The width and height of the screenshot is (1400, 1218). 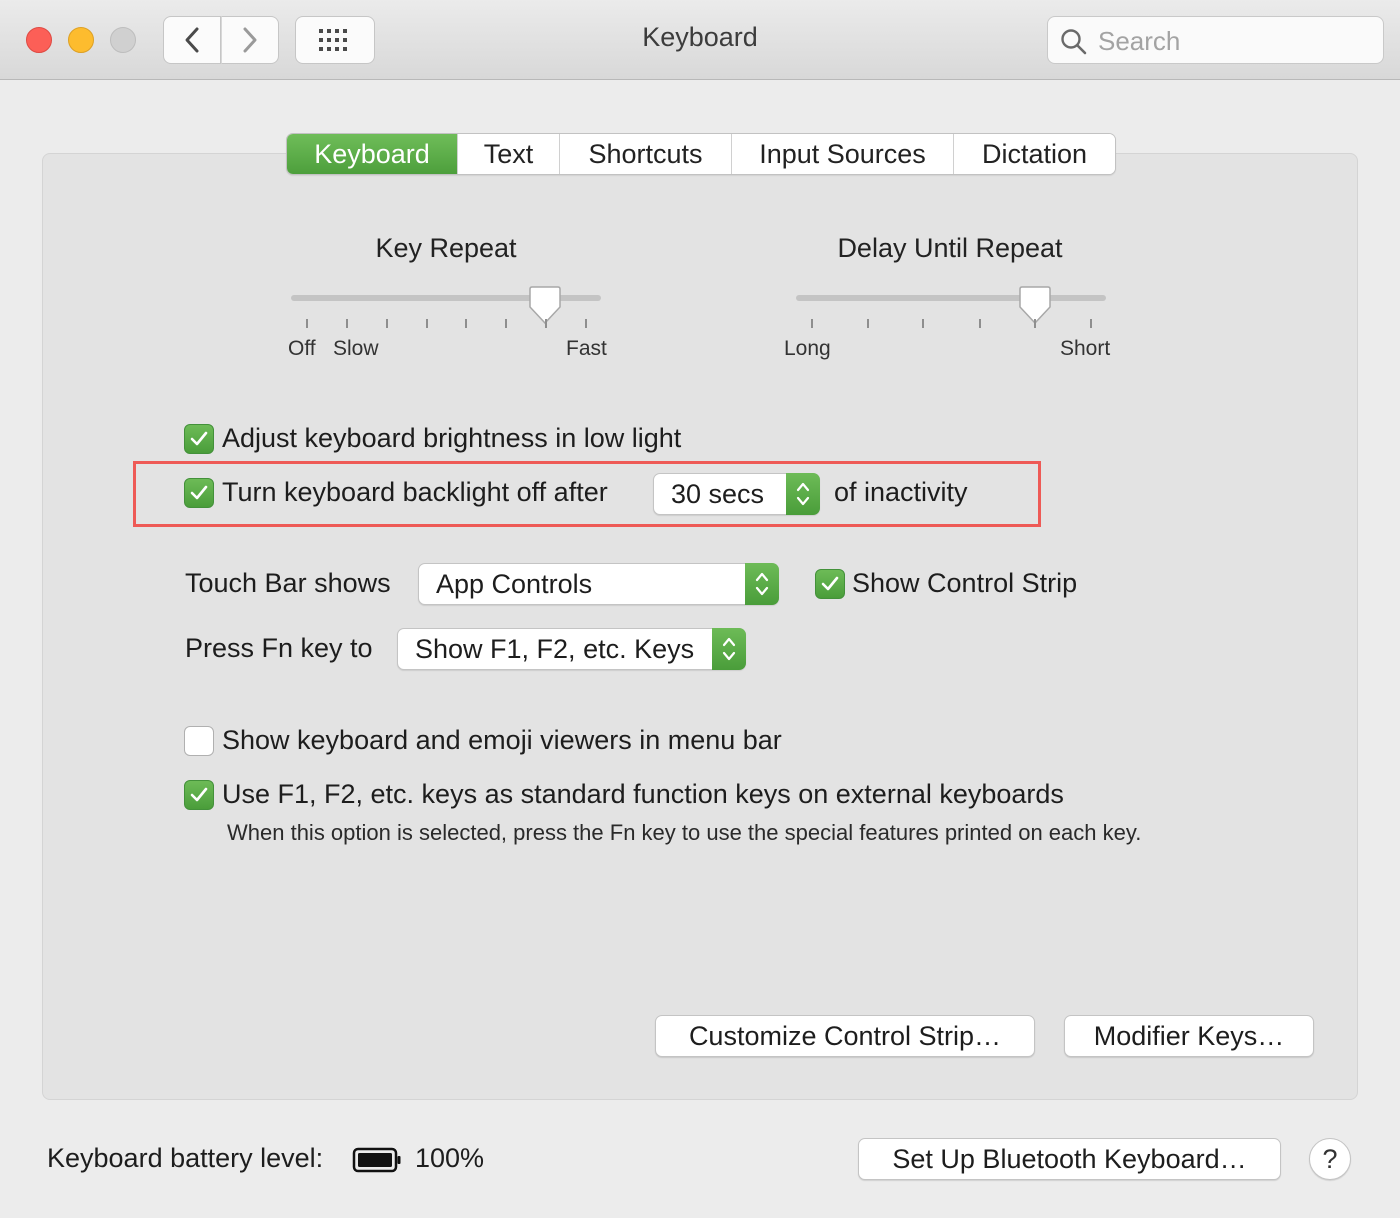 I want to click on fn-key-value: Show F1, F2, etc. Keys, so click(x=555, y=649).